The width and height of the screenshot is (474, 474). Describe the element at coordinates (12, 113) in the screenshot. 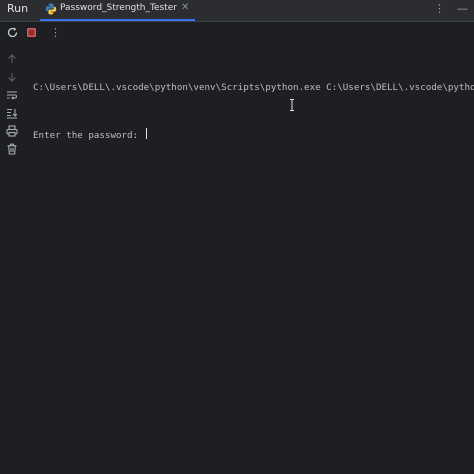

I see `scroll-to-end-icon` at that location.